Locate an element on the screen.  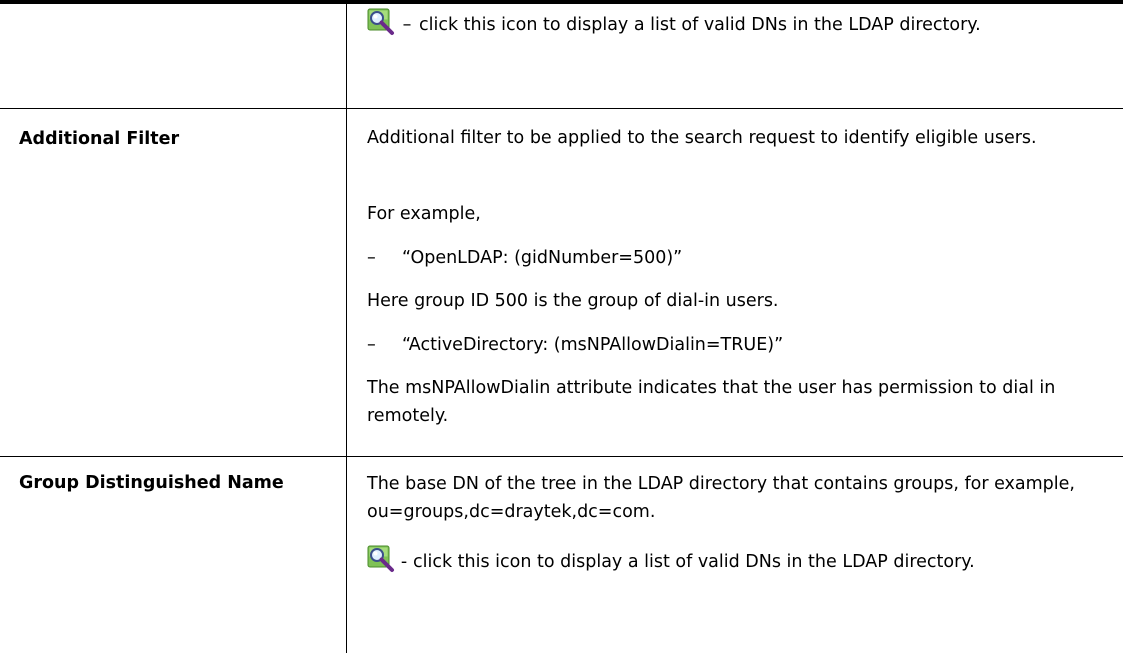
dash: - is located at coordinates (404, 562).